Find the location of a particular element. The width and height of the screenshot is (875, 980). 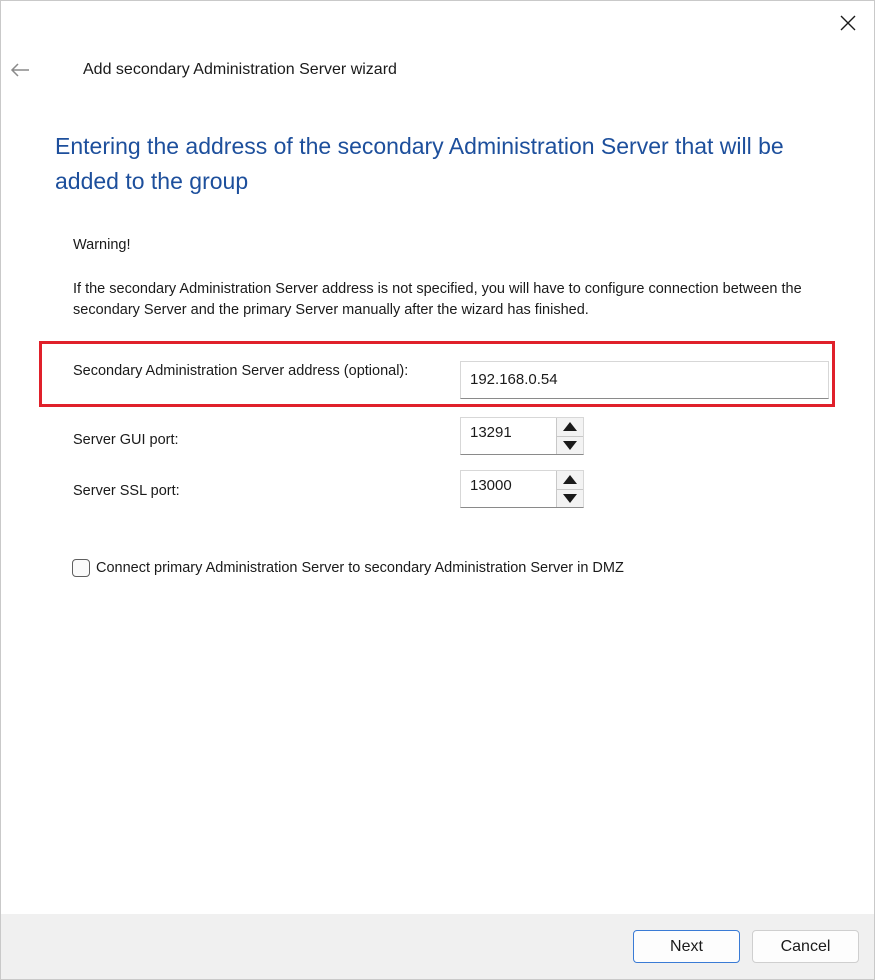

ssl-port-value: 13000 is located at coordinates (491, 485).